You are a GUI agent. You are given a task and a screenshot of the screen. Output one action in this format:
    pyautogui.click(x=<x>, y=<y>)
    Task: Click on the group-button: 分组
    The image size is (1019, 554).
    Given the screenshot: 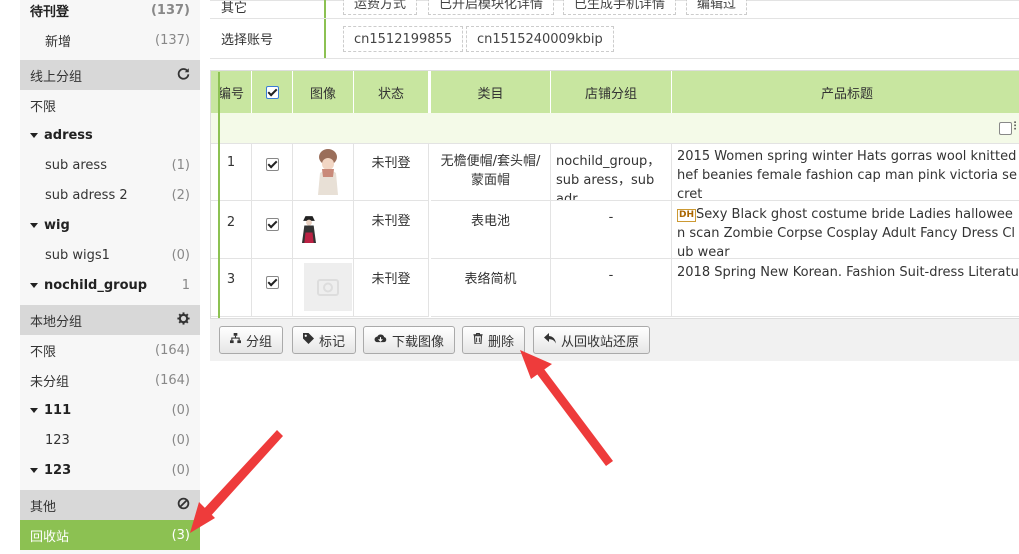 What is the action you would take?
    pyautogui.click(x=251, y=340)
    